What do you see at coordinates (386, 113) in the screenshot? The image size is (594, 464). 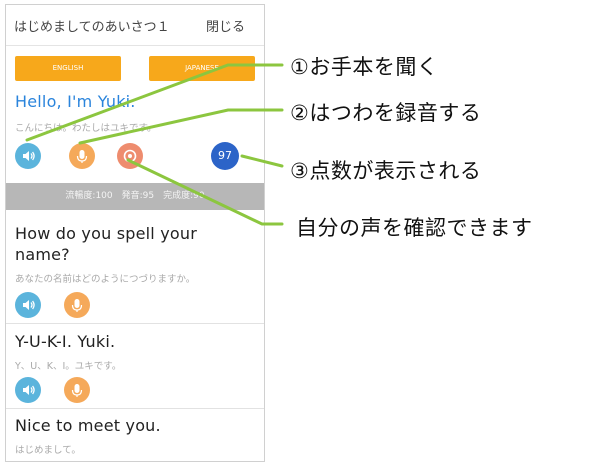 I see `annotation-record: ②はつわを録音する` at bounding box center [386, 113].